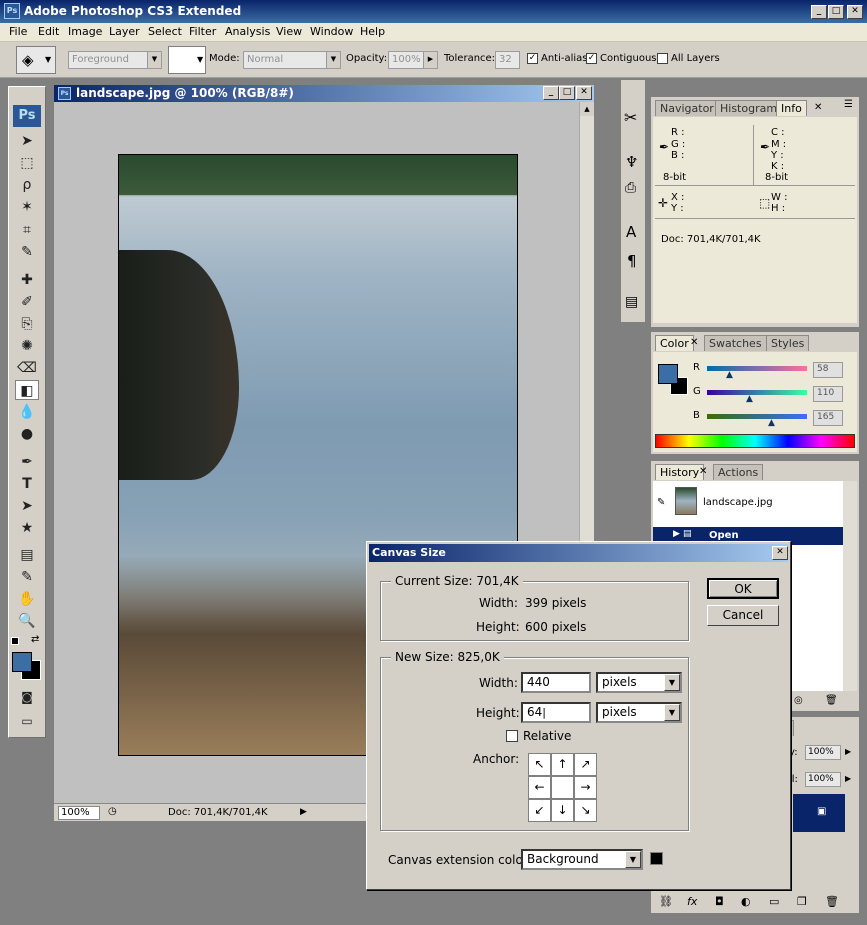 The image size is (867, 925). Describe the element at coordinates (674, 343) in the screenshot. I see `tab-color: Color` at that location.